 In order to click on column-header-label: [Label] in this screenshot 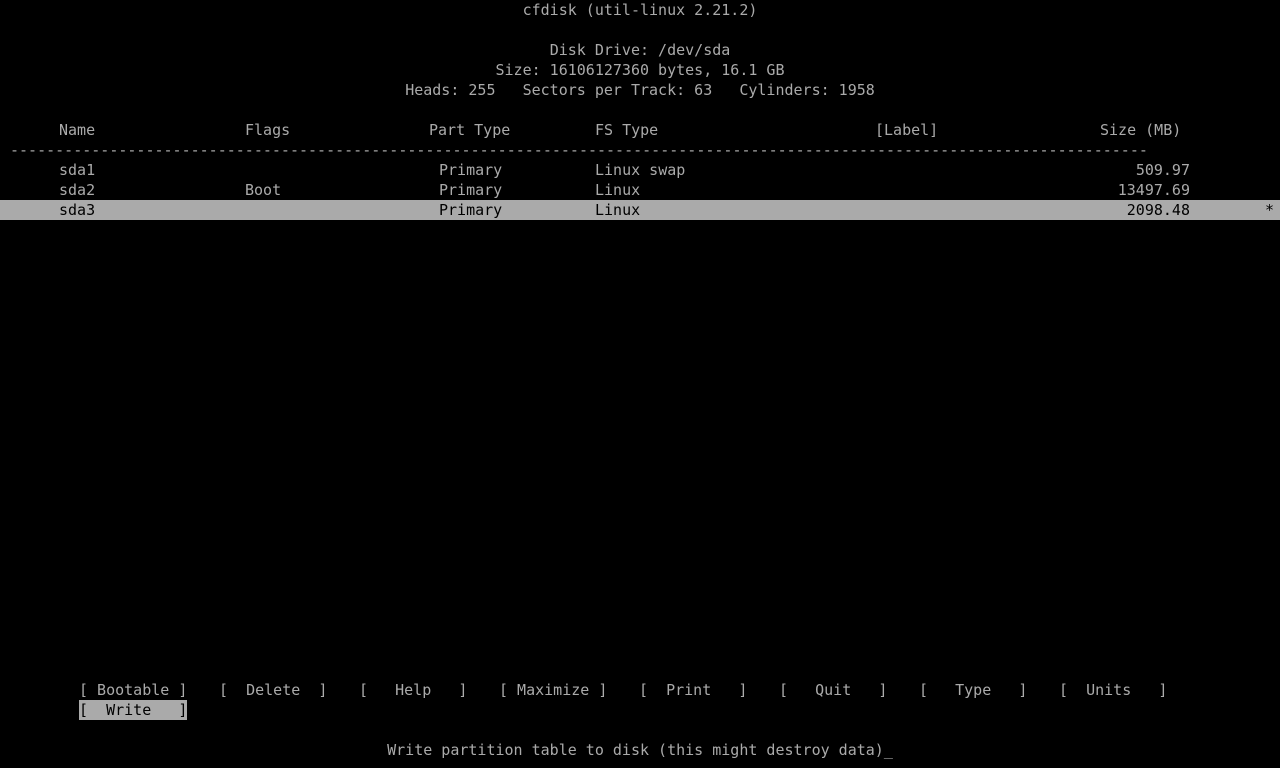, I will do `click(907, 130)`.